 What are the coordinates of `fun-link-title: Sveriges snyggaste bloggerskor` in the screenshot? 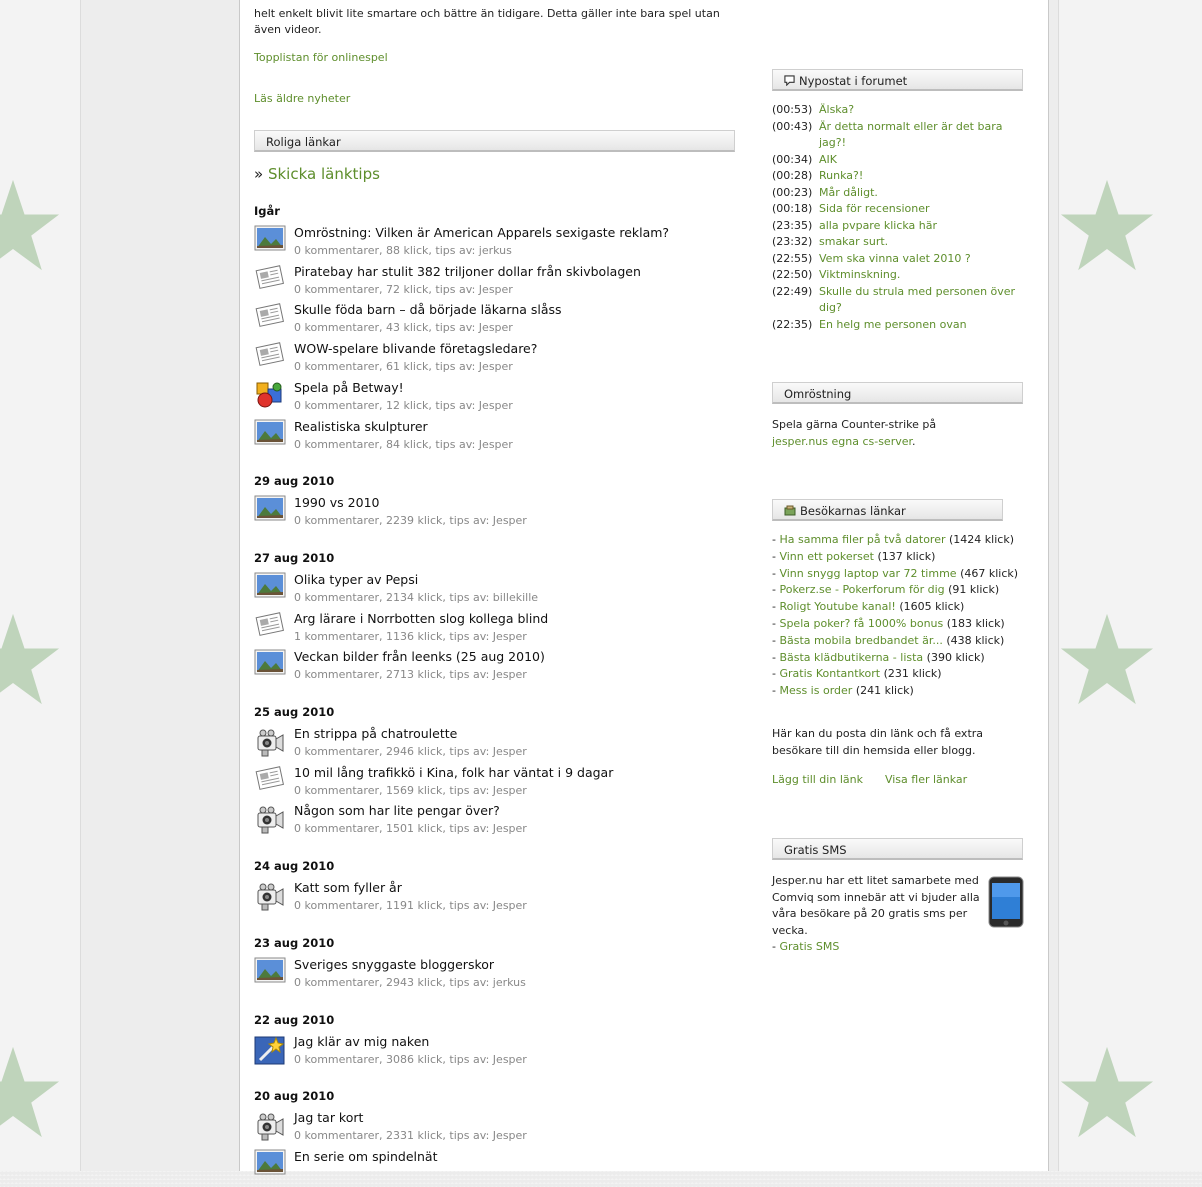 It's located at (394, 964).